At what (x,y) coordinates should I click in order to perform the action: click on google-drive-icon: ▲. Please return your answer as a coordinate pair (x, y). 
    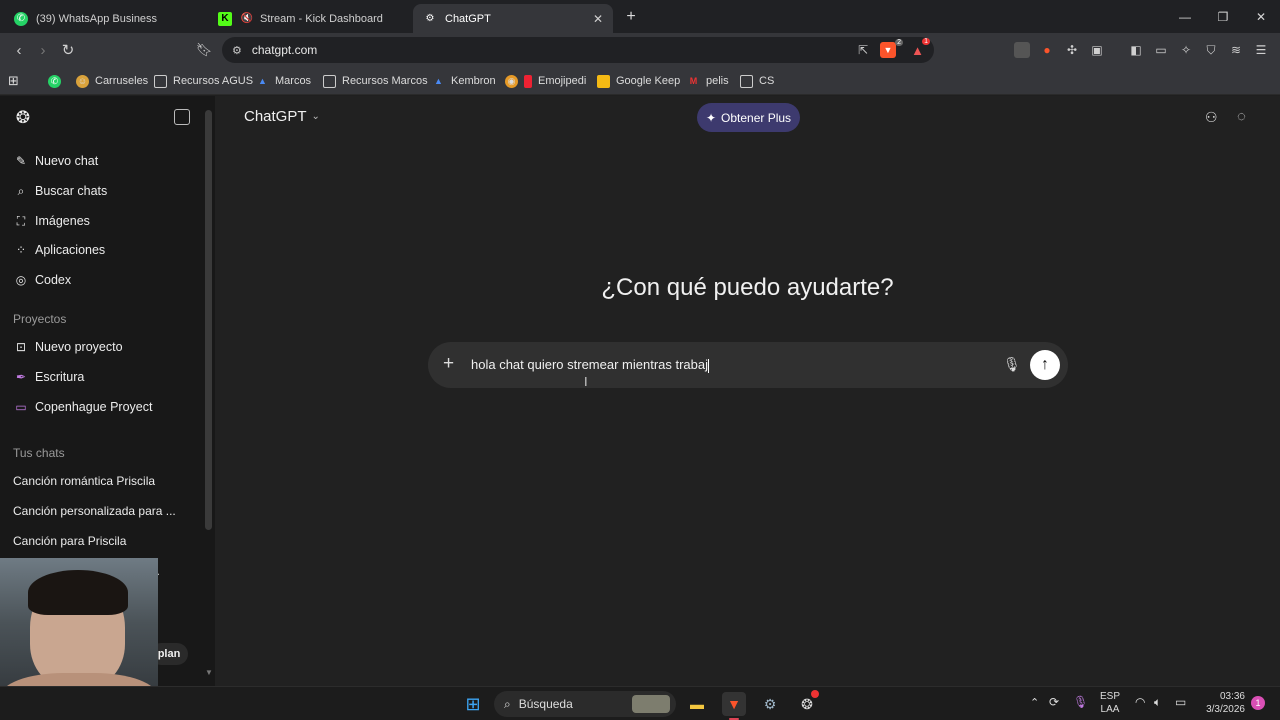
    Looking at the image, I should click on (262, 81).